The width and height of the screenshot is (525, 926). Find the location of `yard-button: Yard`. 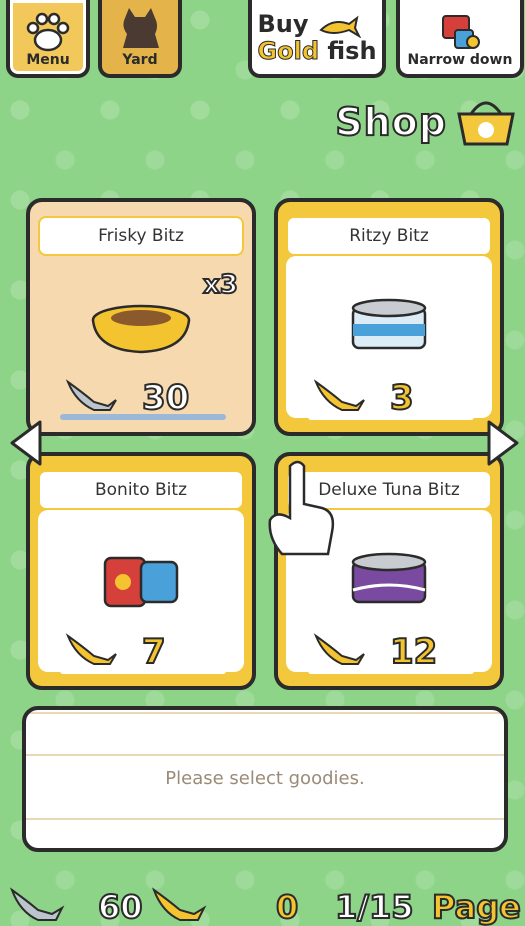

yard-button: Yard is located at coordinates (140, 39).